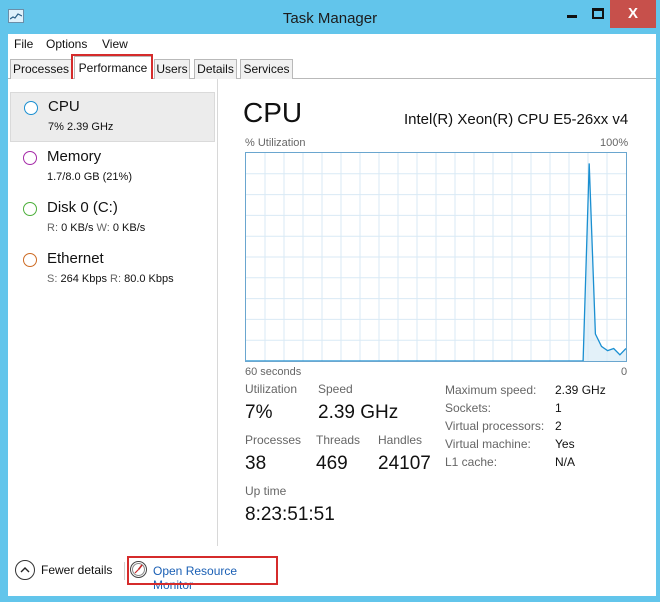 The image size is (660, 602). Describe the element at coordinates (52, 279) in the screenshot. I see `send-label: S:` at that location.